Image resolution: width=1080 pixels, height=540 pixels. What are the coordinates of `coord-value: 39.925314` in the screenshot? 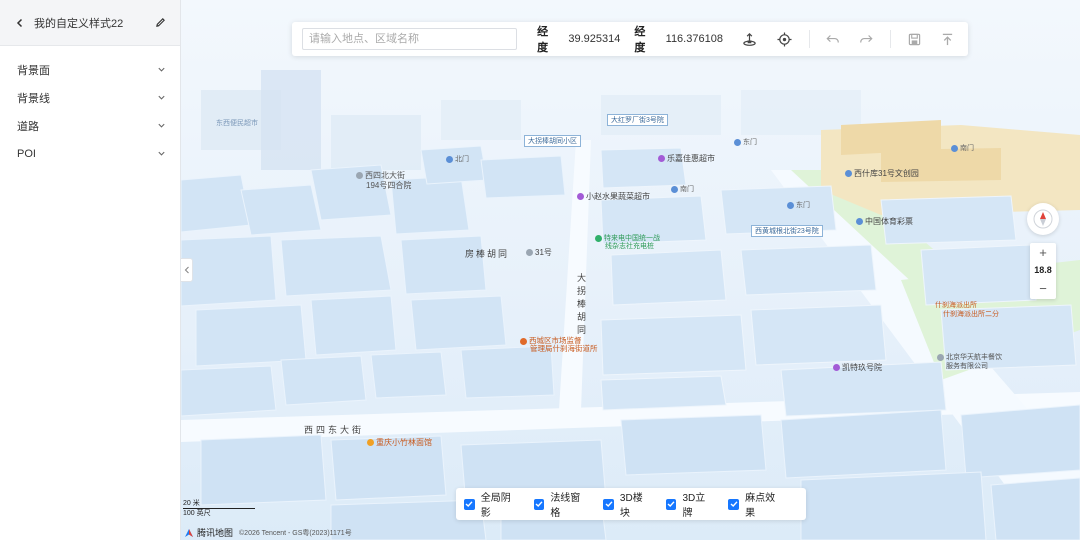 It's located at (594, 39).